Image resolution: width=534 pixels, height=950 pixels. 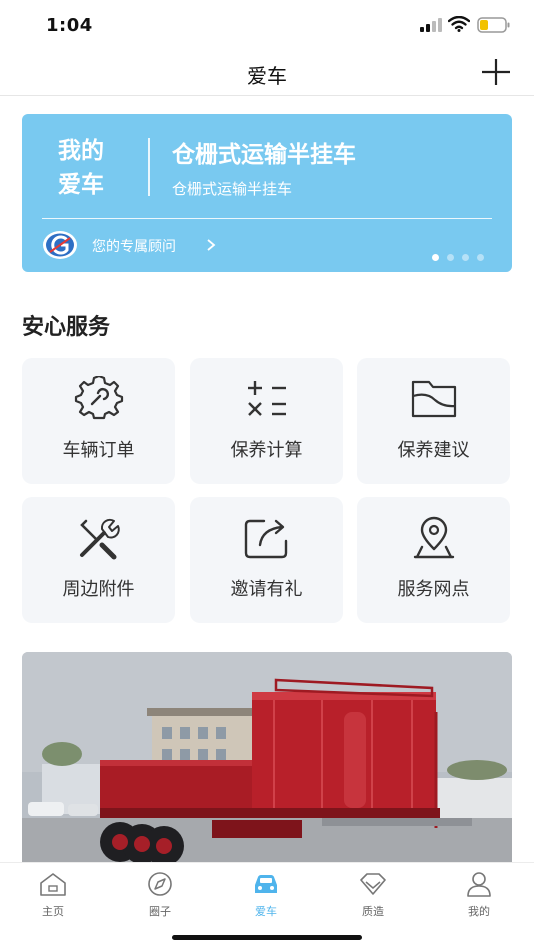 What do you see at coordinates (81, 185) in the screenshot?
I see `my-car-heading-line2: 爱车` at bounding box center [81, 185].